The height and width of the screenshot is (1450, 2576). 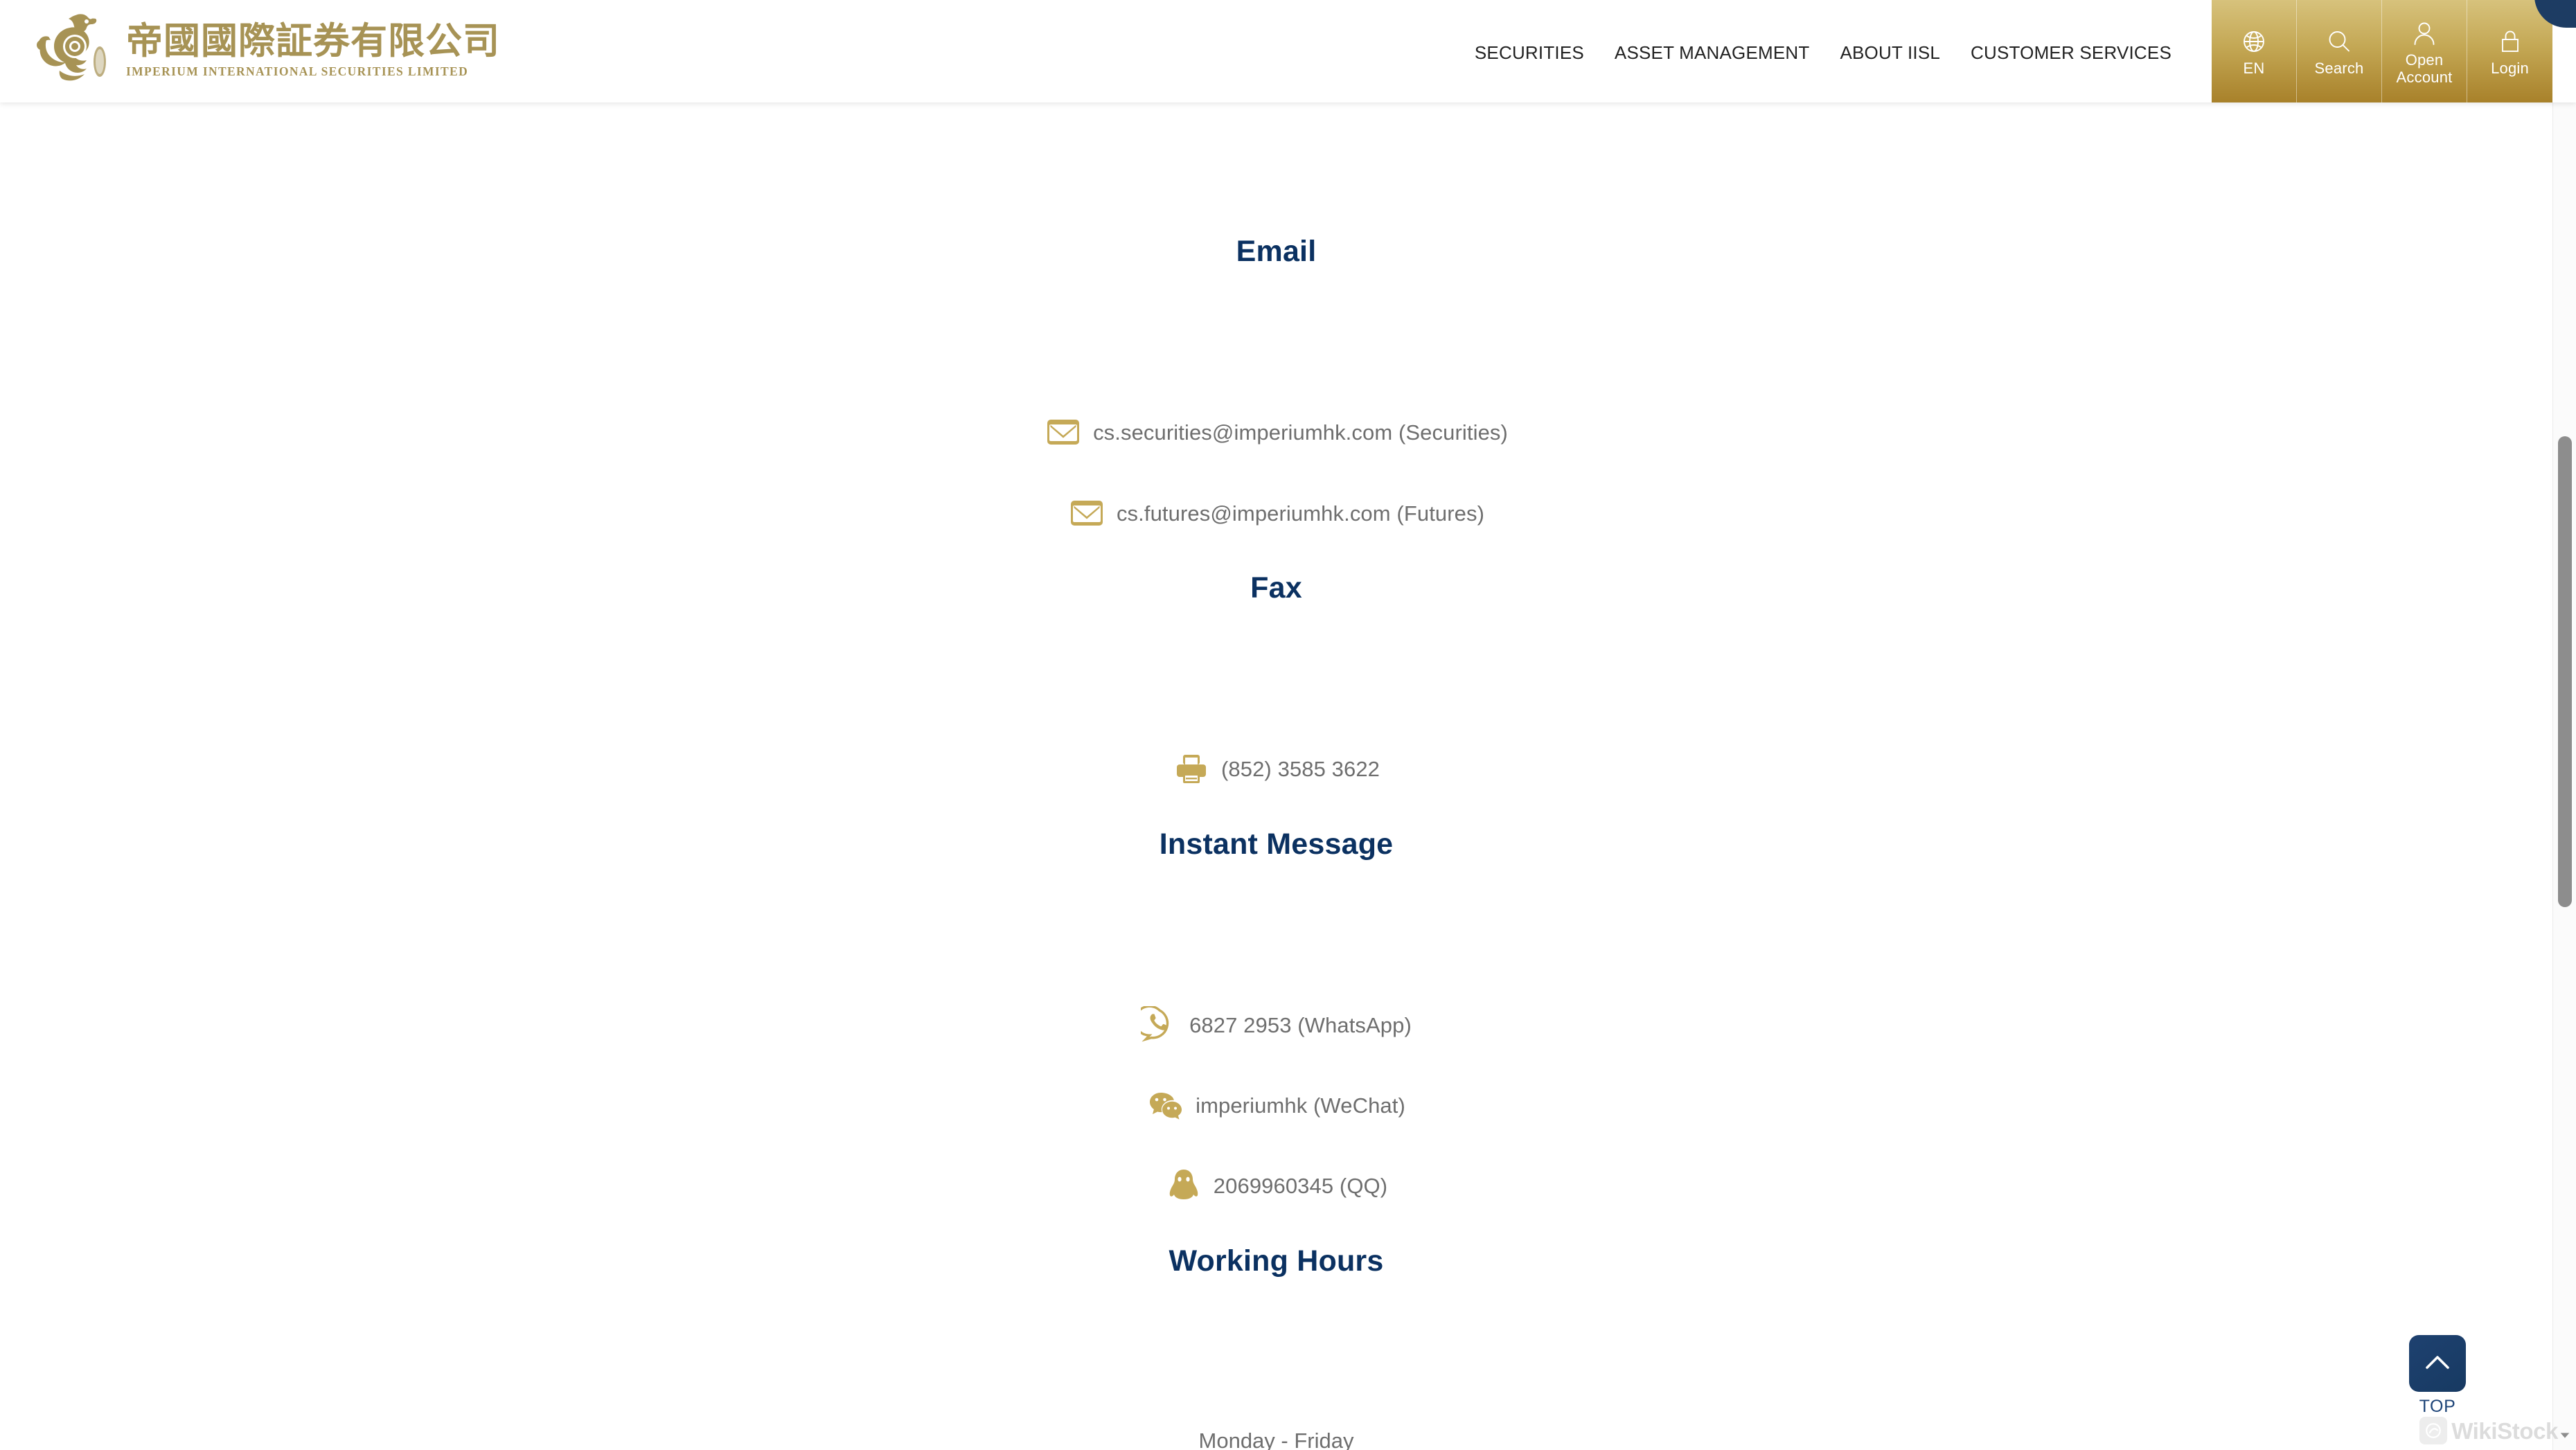 I want to click on im-qq-text: 2069960345 (QQ), so click(x=1300, y=1186).